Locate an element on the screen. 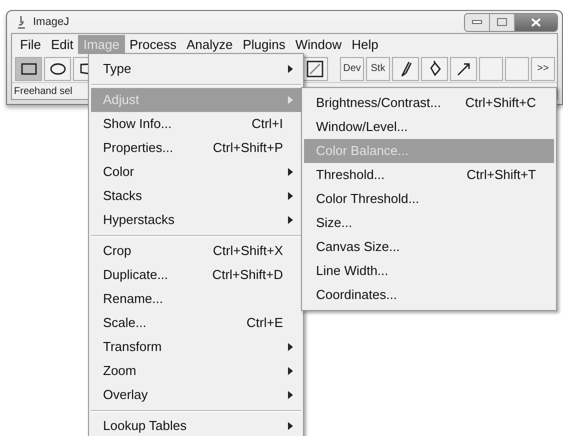 The height and width of the screenshot is (436, 563). minimize-icon is located at coordinates (477, 22).